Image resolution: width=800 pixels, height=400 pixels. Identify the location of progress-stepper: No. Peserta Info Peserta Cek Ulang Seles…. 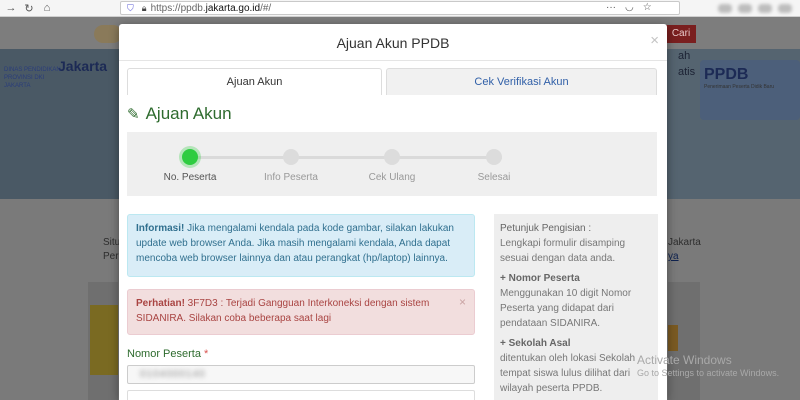
(392, 164).